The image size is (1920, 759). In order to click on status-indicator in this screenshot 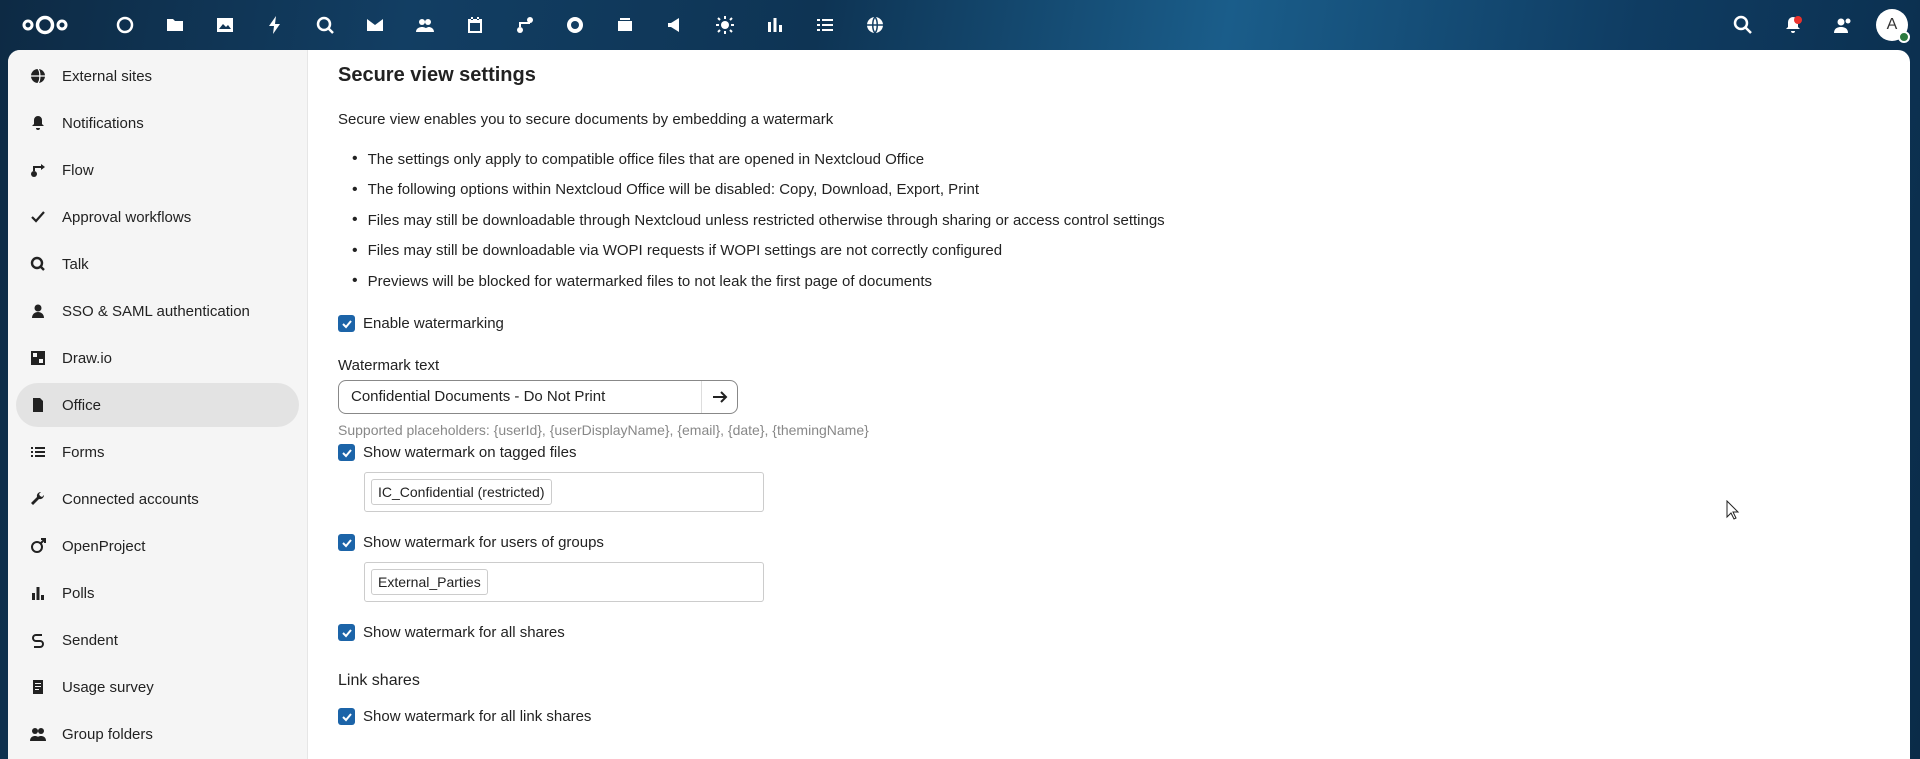, I will do `click(1904, 37)`.